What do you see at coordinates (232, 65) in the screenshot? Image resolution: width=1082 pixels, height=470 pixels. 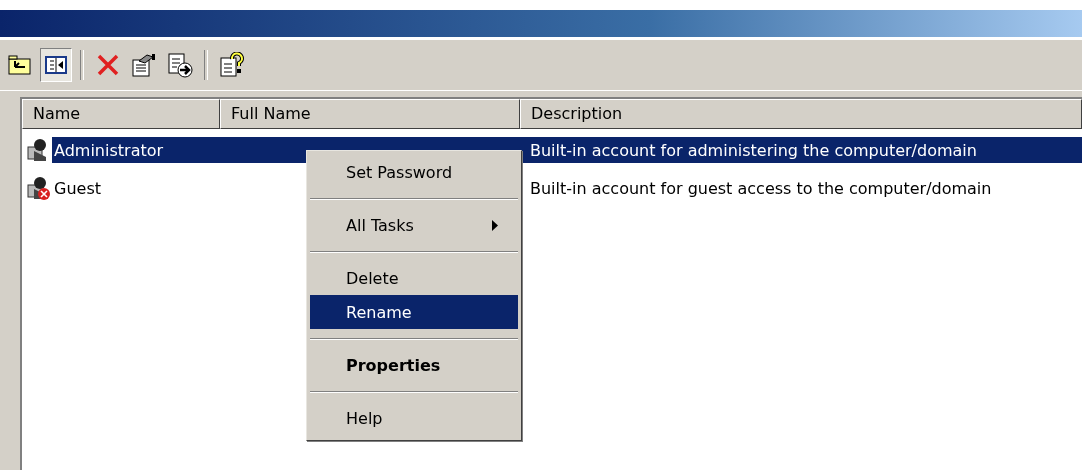 I see `help-icon` at bounding box center [232, 65].